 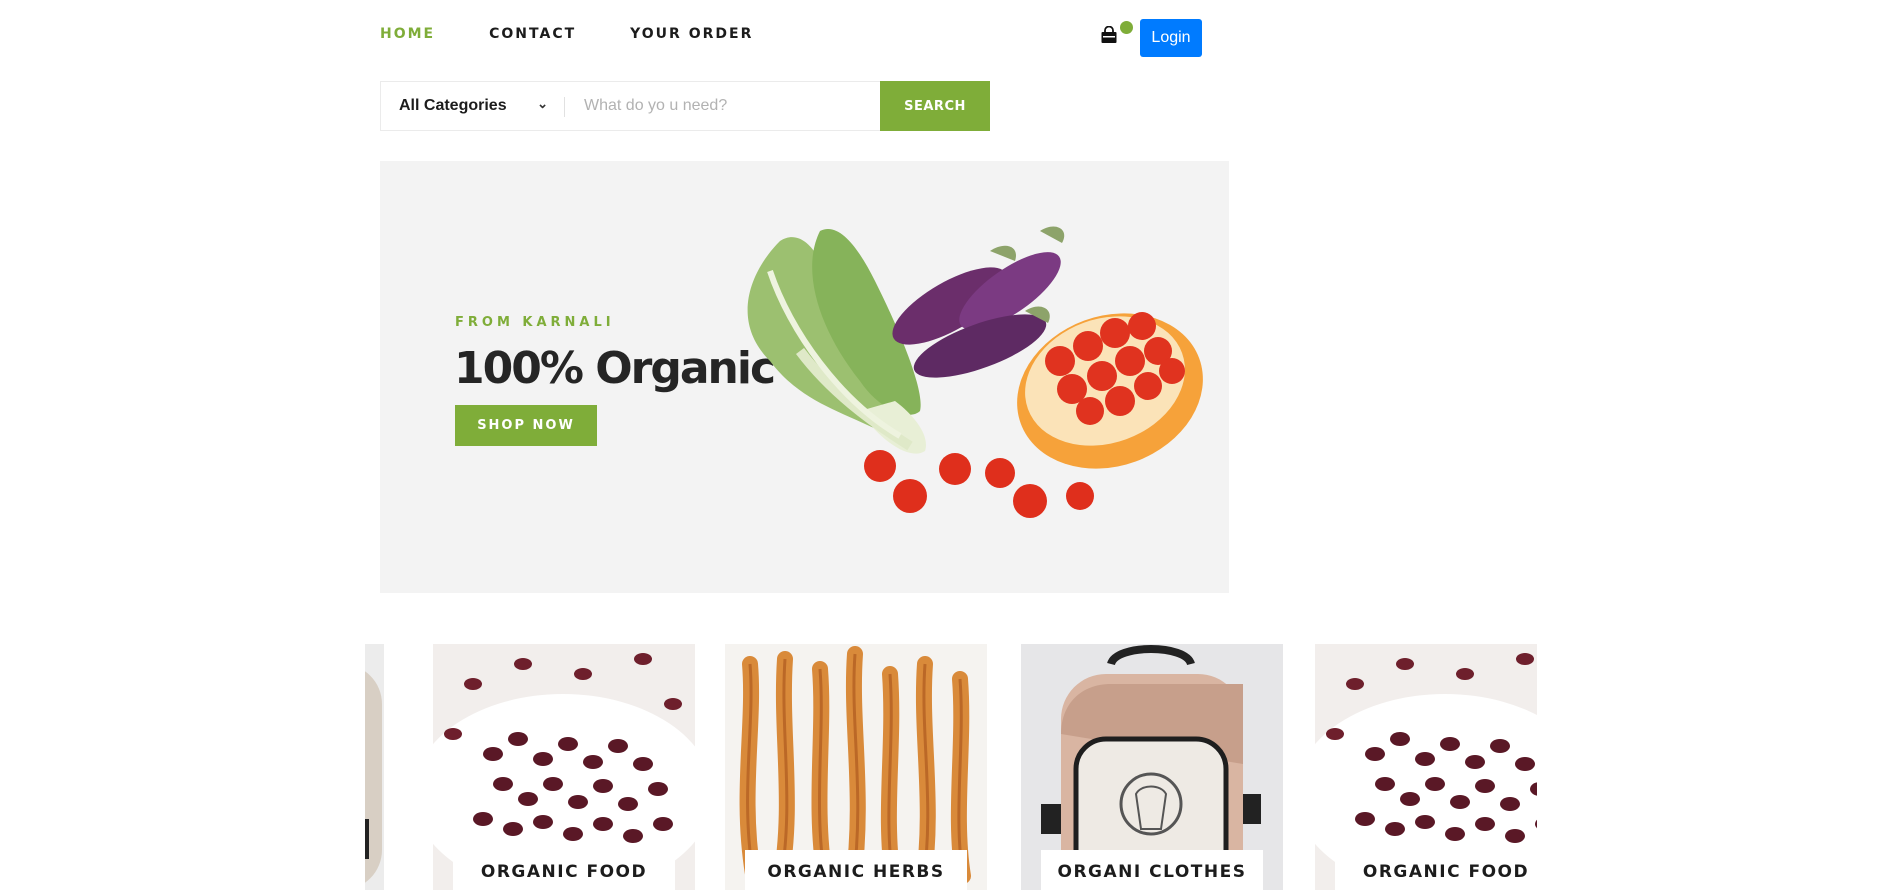 I want to click on cart-button, so click(x=1116, y=34).